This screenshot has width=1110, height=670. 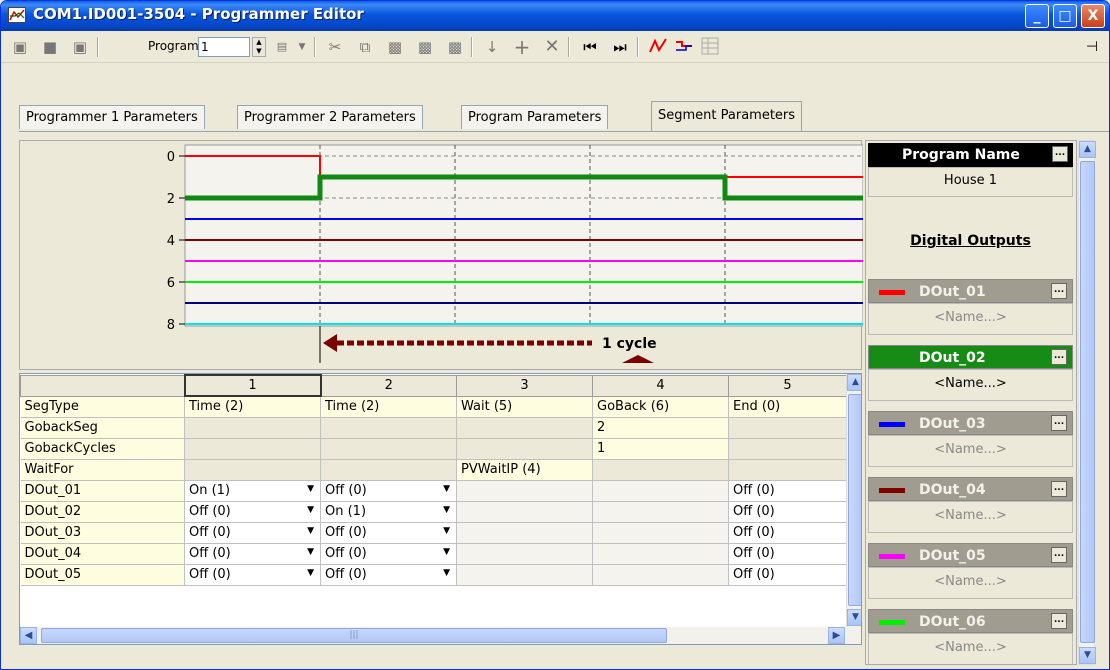 What do you see at coordinates (1093, 16) in the screenshot?
I see `close-button: X` at bounding box center [1093, 16].